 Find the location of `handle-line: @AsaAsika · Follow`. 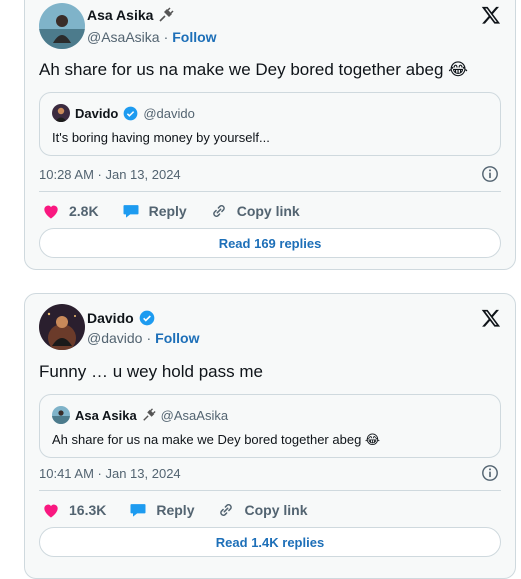

handle-line: @AsaAsika · Follow is located at coordinates (152, 37).